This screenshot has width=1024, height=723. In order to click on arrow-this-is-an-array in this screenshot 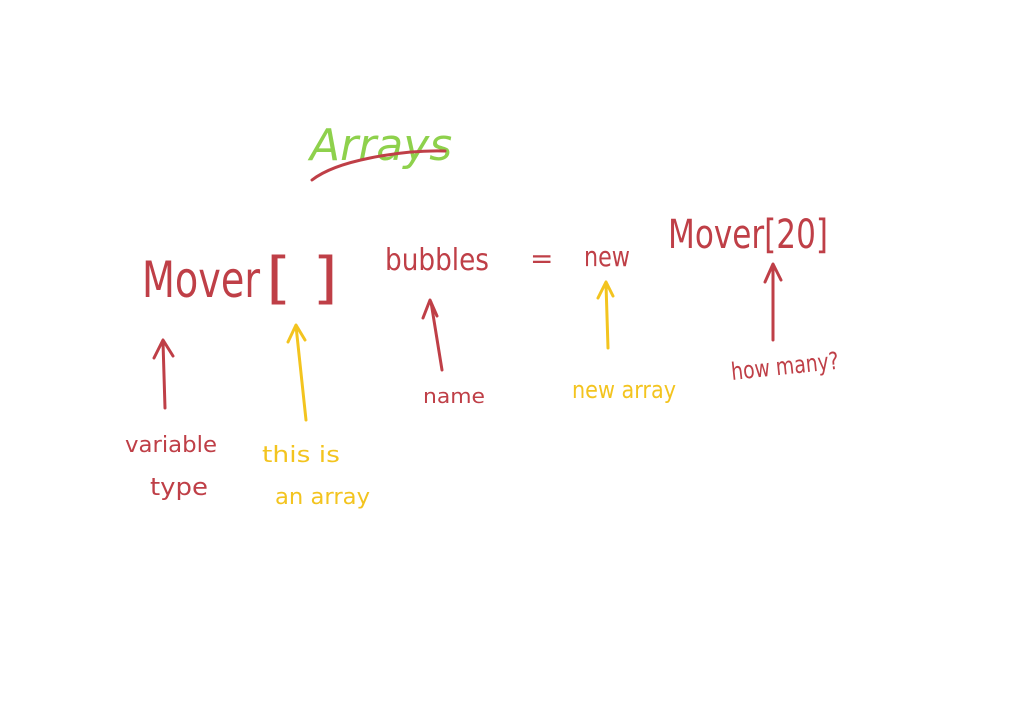, I will do `click(297, 372)`.